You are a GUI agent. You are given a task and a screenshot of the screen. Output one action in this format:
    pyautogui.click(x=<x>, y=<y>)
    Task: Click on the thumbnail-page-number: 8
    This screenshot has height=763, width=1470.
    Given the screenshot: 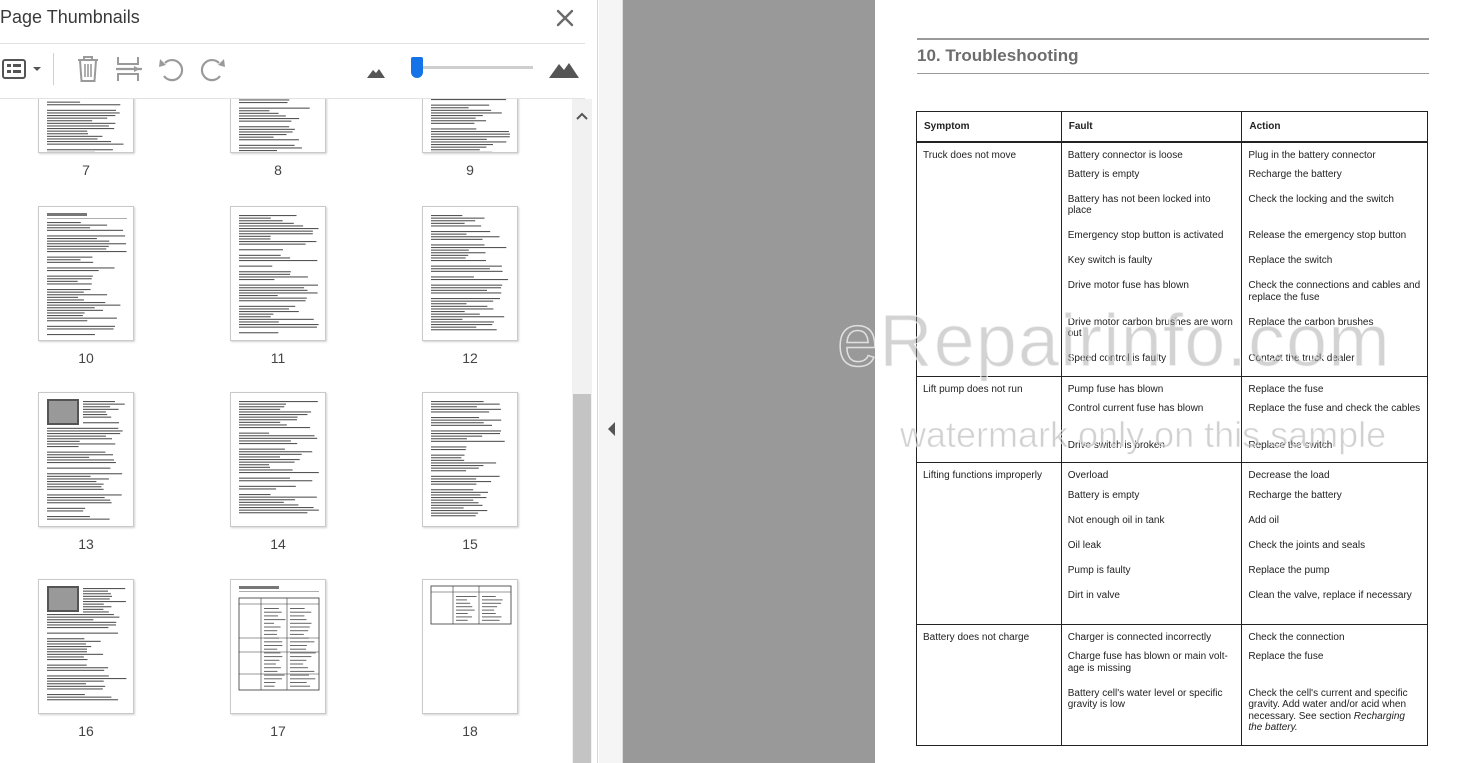 What is the action you would take?
    pyautogui.click(x=278, y=170)
    